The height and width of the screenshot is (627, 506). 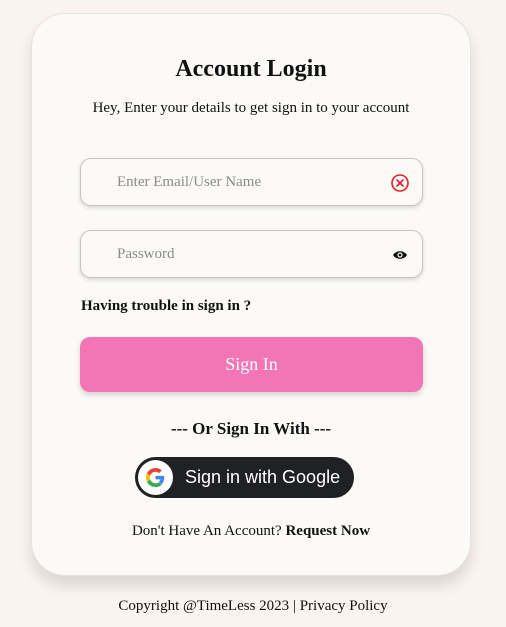 What do you see at coordinates (206, 531) in the screenshot?
I see `no-account-text: Don't Have An Account?` at bounding box center [206, 531].